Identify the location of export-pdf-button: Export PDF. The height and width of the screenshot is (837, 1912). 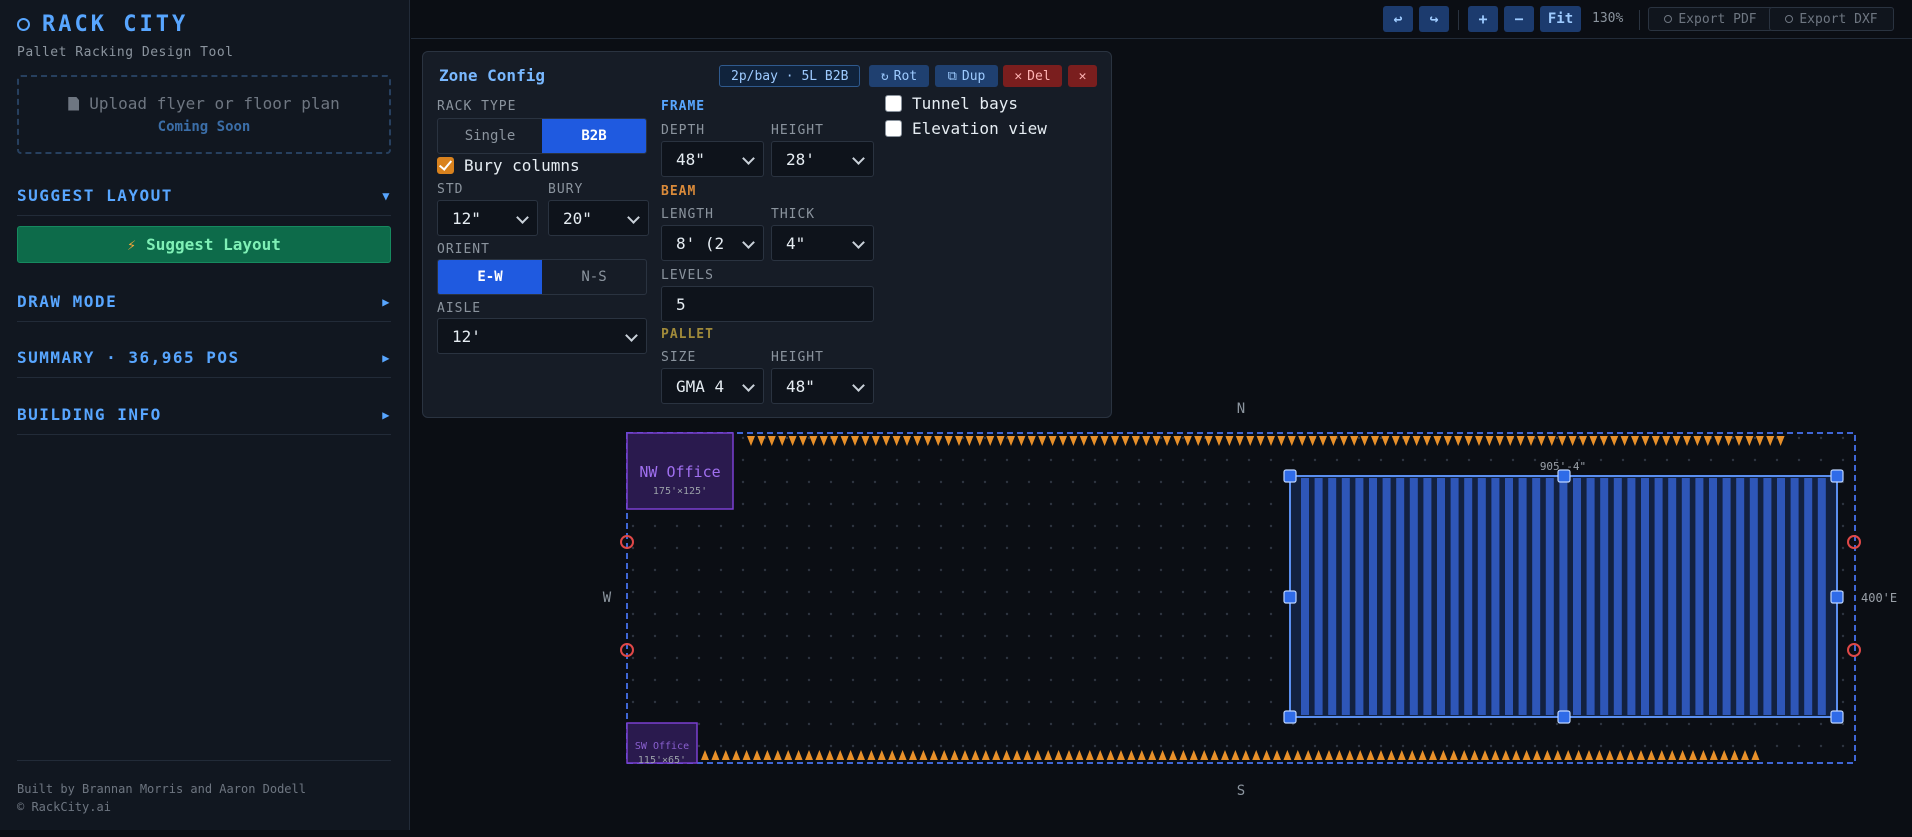
(1710, 19).